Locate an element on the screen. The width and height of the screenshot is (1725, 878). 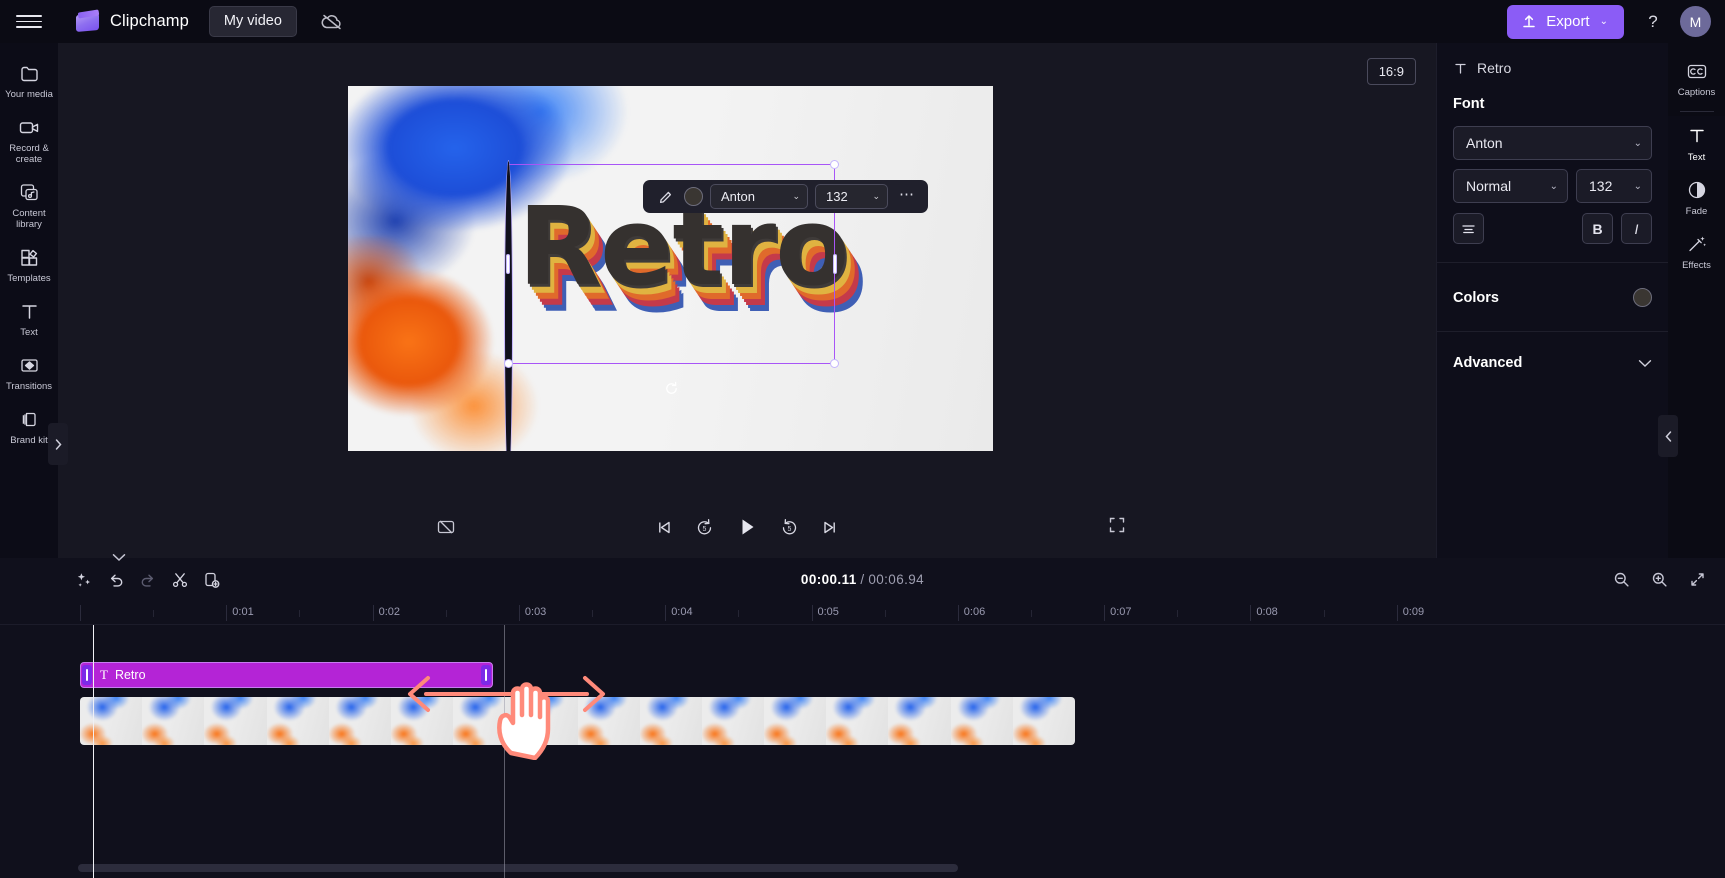
auto-compose-button is located at coordinates (84, 580).